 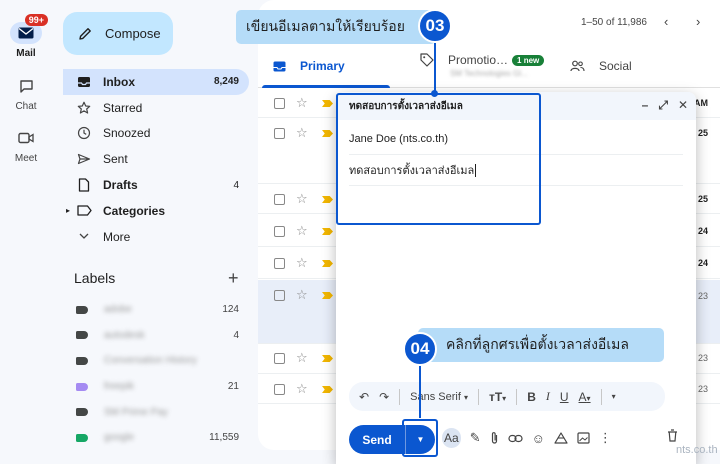 What do you see at coordinates (538, 438) in the screenshot?
I see `emoji-icon: ☺` at bounding box center [538, 438].